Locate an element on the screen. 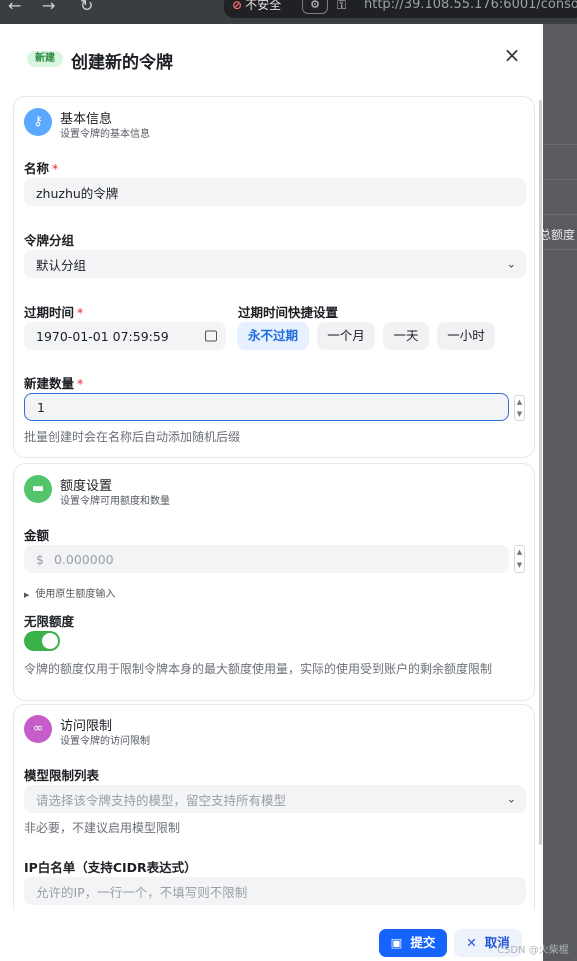  amount-input: $ 0.000000 is located at coordinates (266, 559).